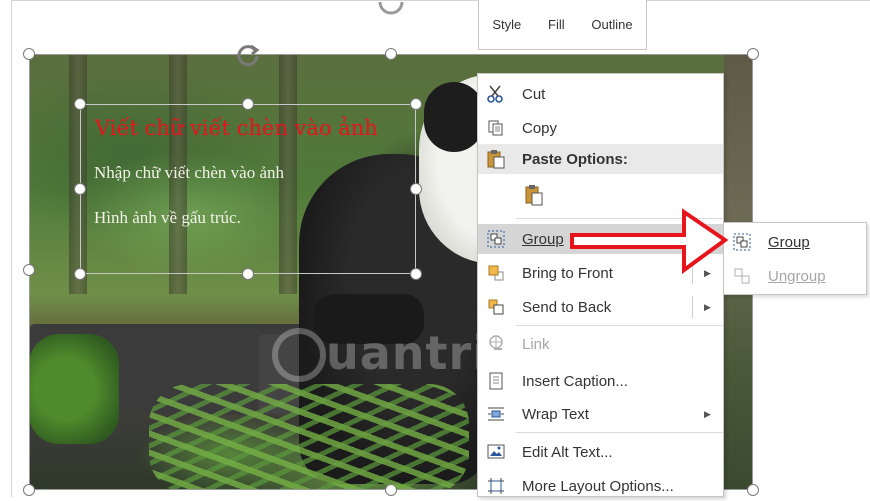  I want to click on layout-options-icon, so click(496, 486).